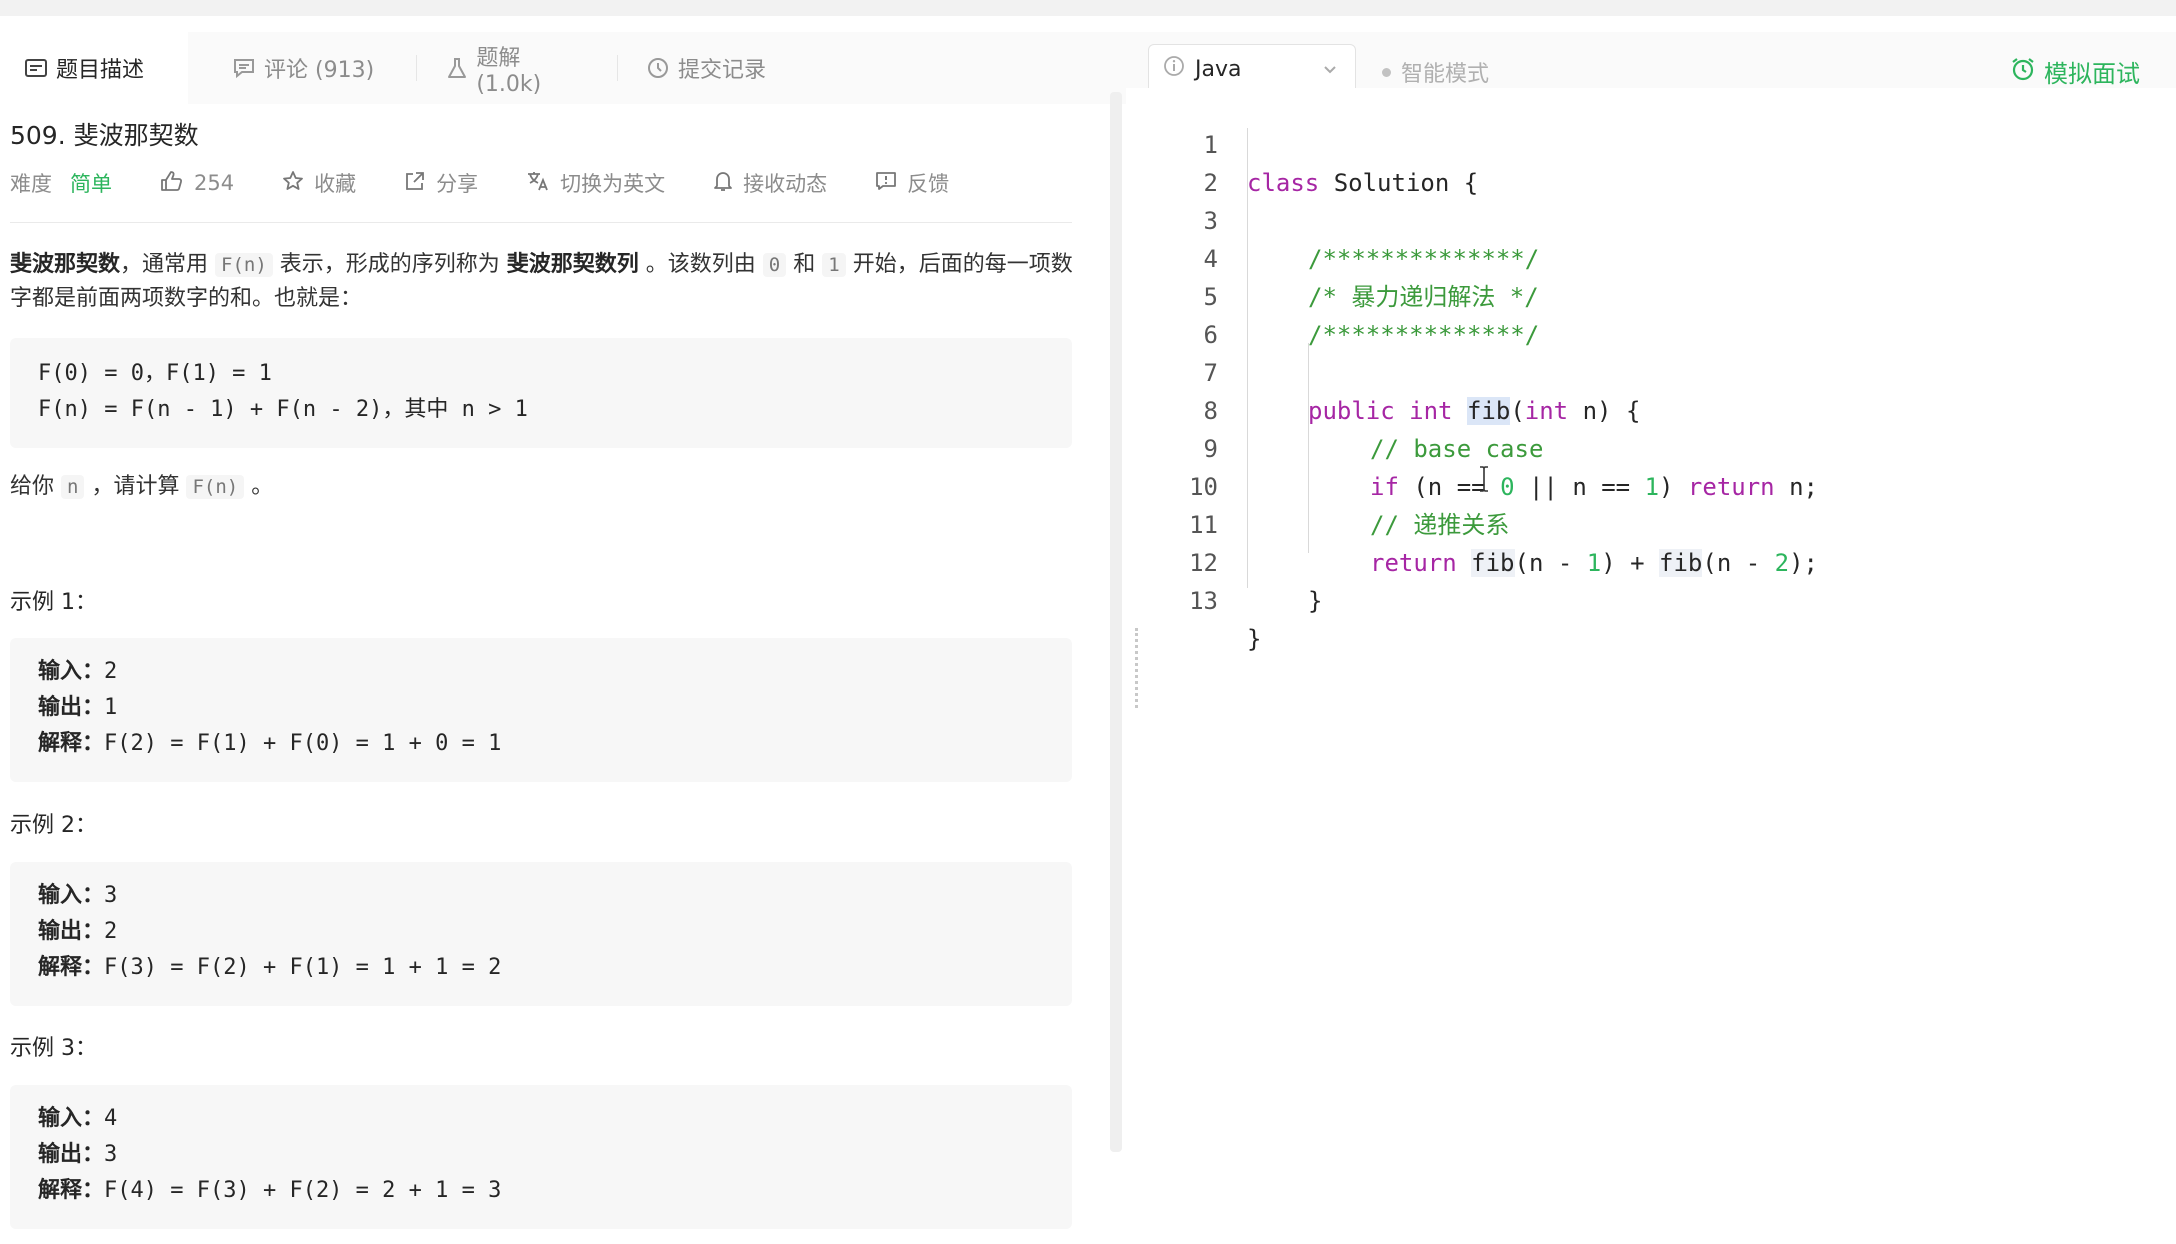 The height and width of the screenshot is (1244, 2176). What do you see at coordinates (2023, 72) in the screenshot?
I see `alarm-clock-icon` at bounding box center [2023, 72].